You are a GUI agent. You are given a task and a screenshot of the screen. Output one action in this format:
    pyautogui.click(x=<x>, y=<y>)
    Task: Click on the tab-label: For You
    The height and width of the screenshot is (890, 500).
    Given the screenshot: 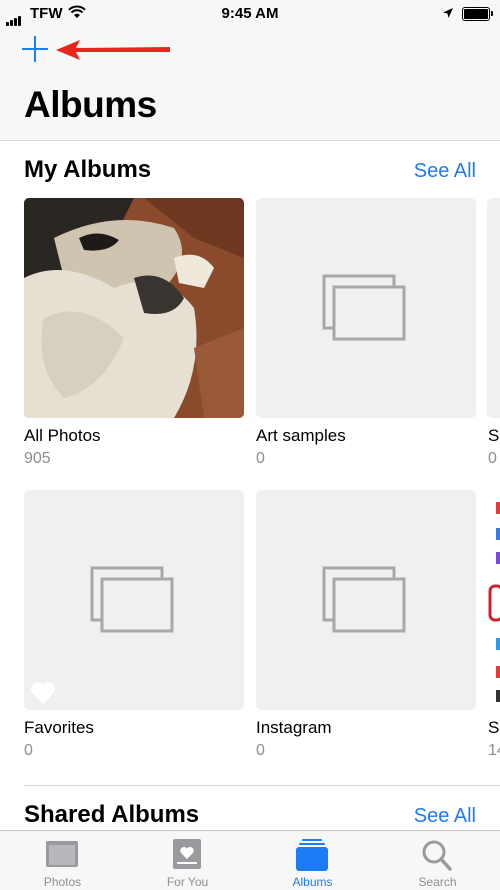 What is the action you would take?
    pyautogui.click(x=187, y=882)
    